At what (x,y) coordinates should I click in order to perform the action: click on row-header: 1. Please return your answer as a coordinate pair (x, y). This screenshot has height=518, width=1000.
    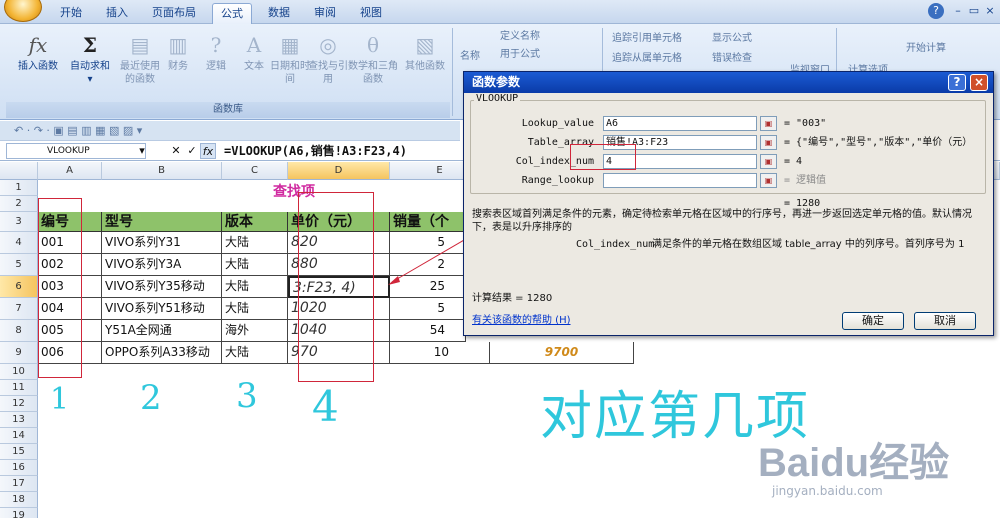
    Looking at the image, I should click on (19, 188).